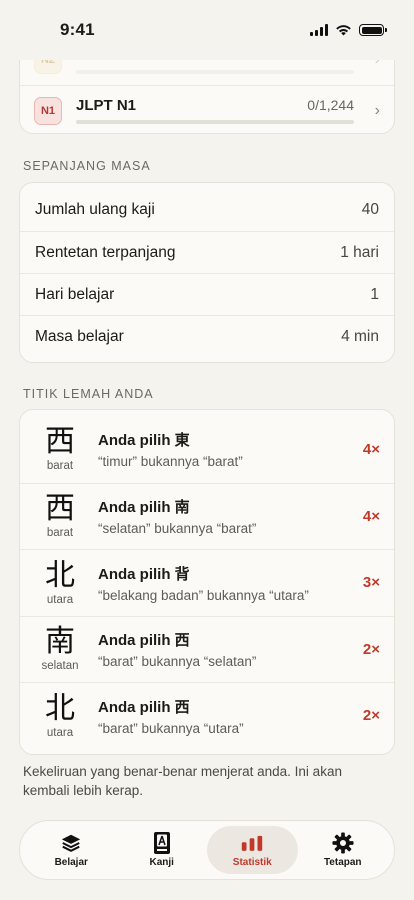 This screenshot has width=414, height=900. I want to click on kanji-meaning: selatan, so click(60, 666).